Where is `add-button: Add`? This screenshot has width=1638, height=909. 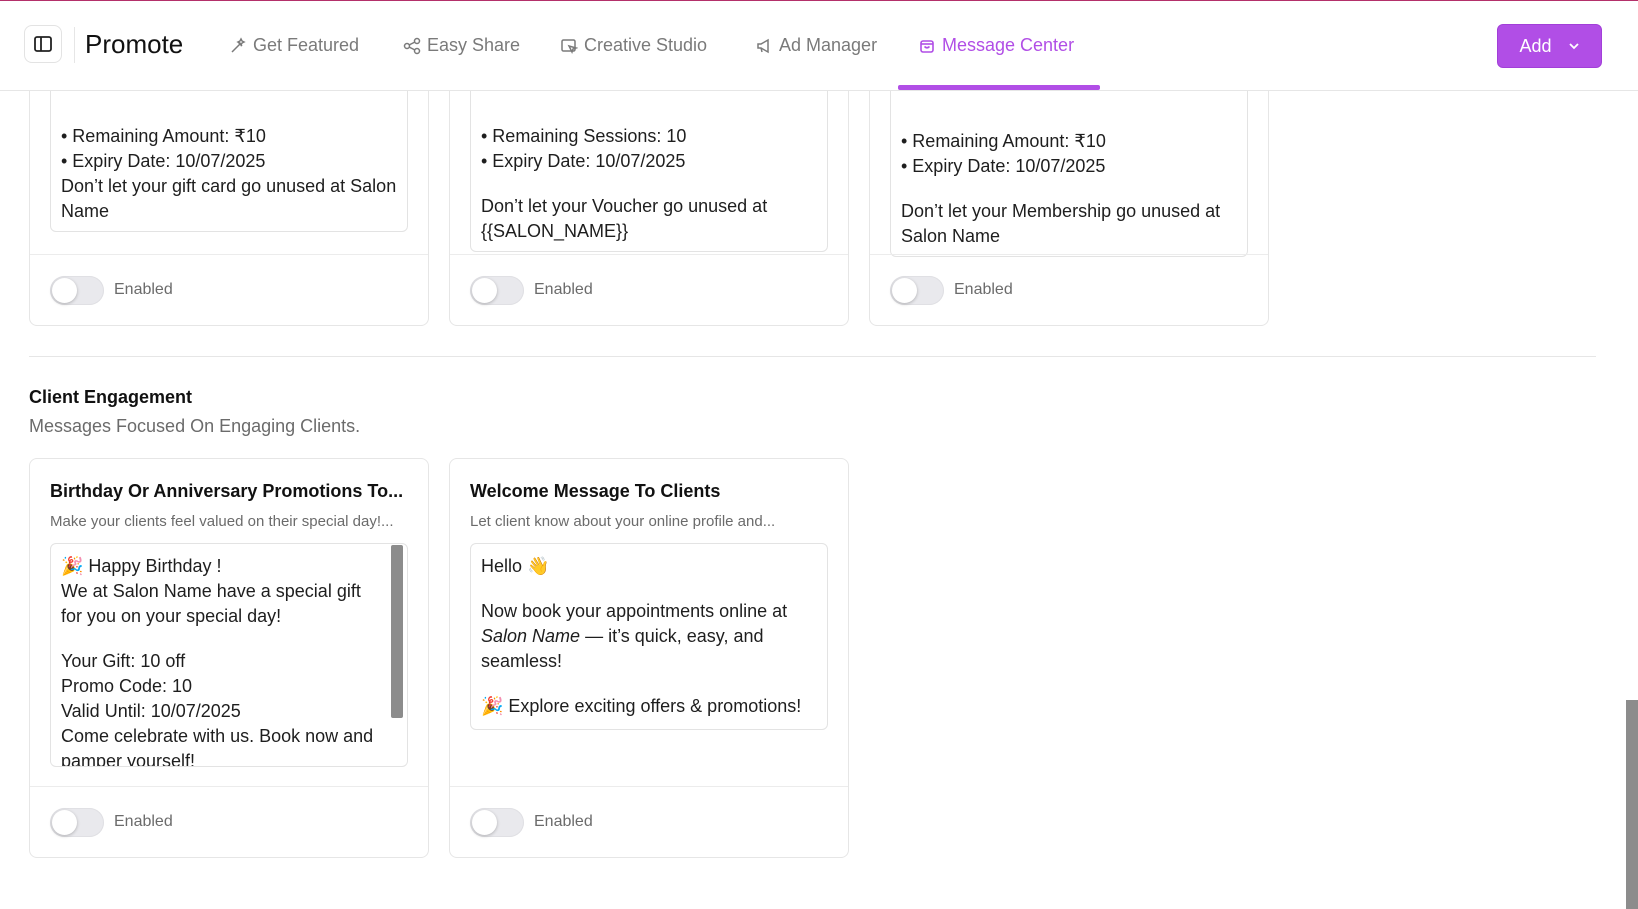
add-button: Add is located at coordinates (1549, 46).